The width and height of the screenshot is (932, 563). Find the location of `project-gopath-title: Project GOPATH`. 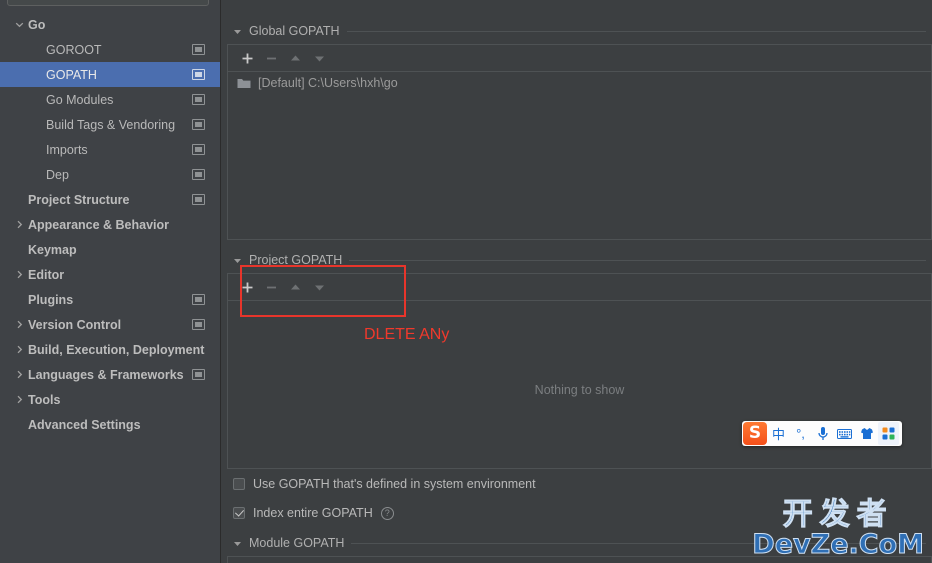

project-gopath-title: Project GOPATH is located at coordinates (296, 260).